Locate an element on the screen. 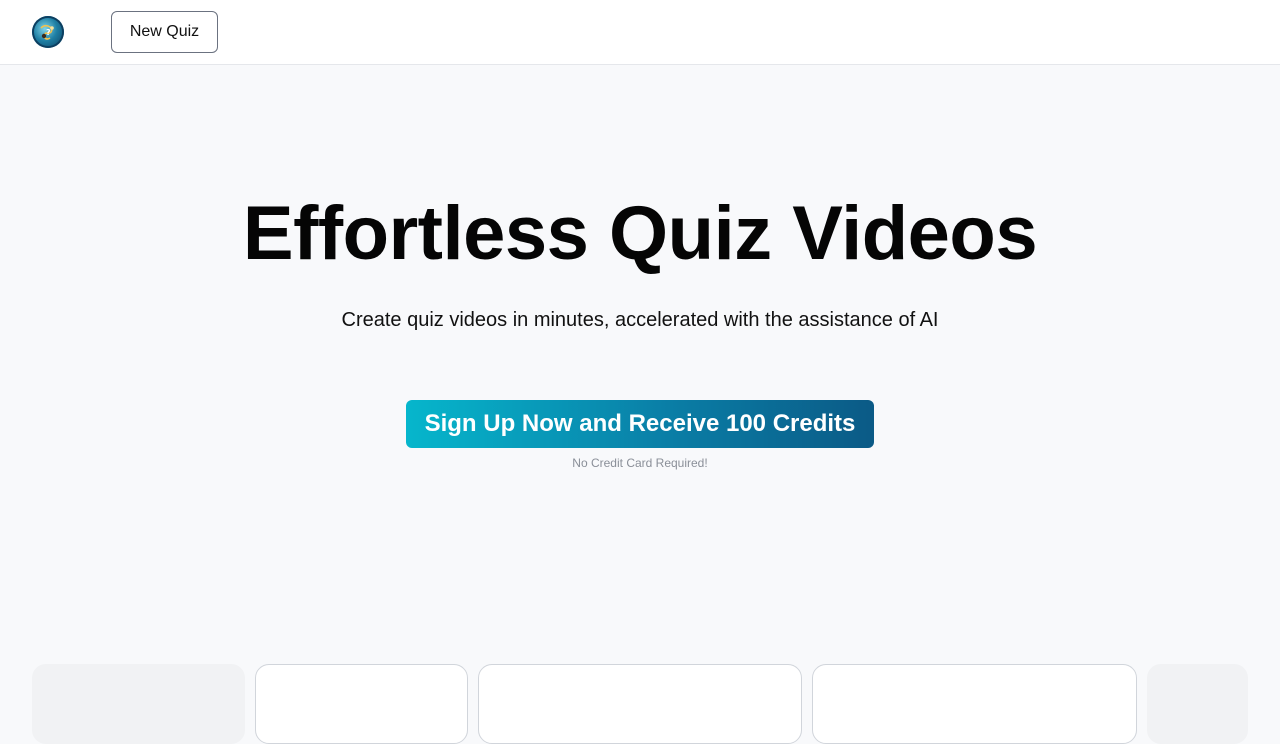 This screenshot has height=744, width=1280. top-navigation-bar: ? New Quiz is located at coordinates (640, 32).